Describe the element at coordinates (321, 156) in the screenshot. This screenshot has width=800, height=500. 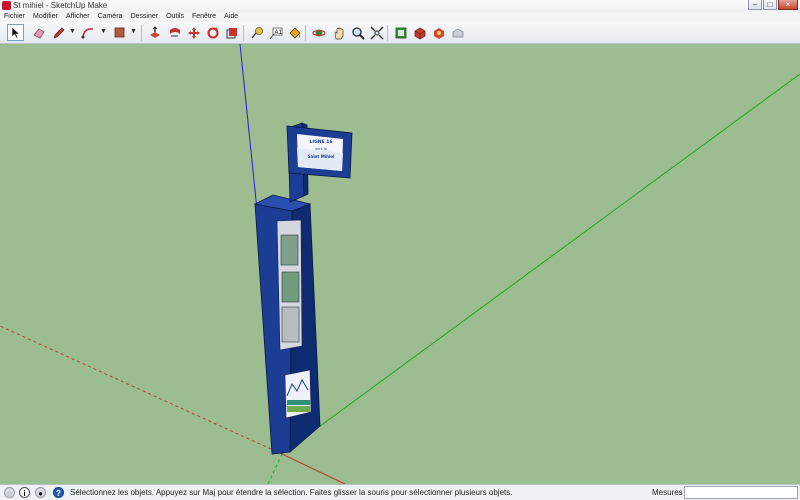
I see `sign-line-destination: Saint Mihiel` at that location.